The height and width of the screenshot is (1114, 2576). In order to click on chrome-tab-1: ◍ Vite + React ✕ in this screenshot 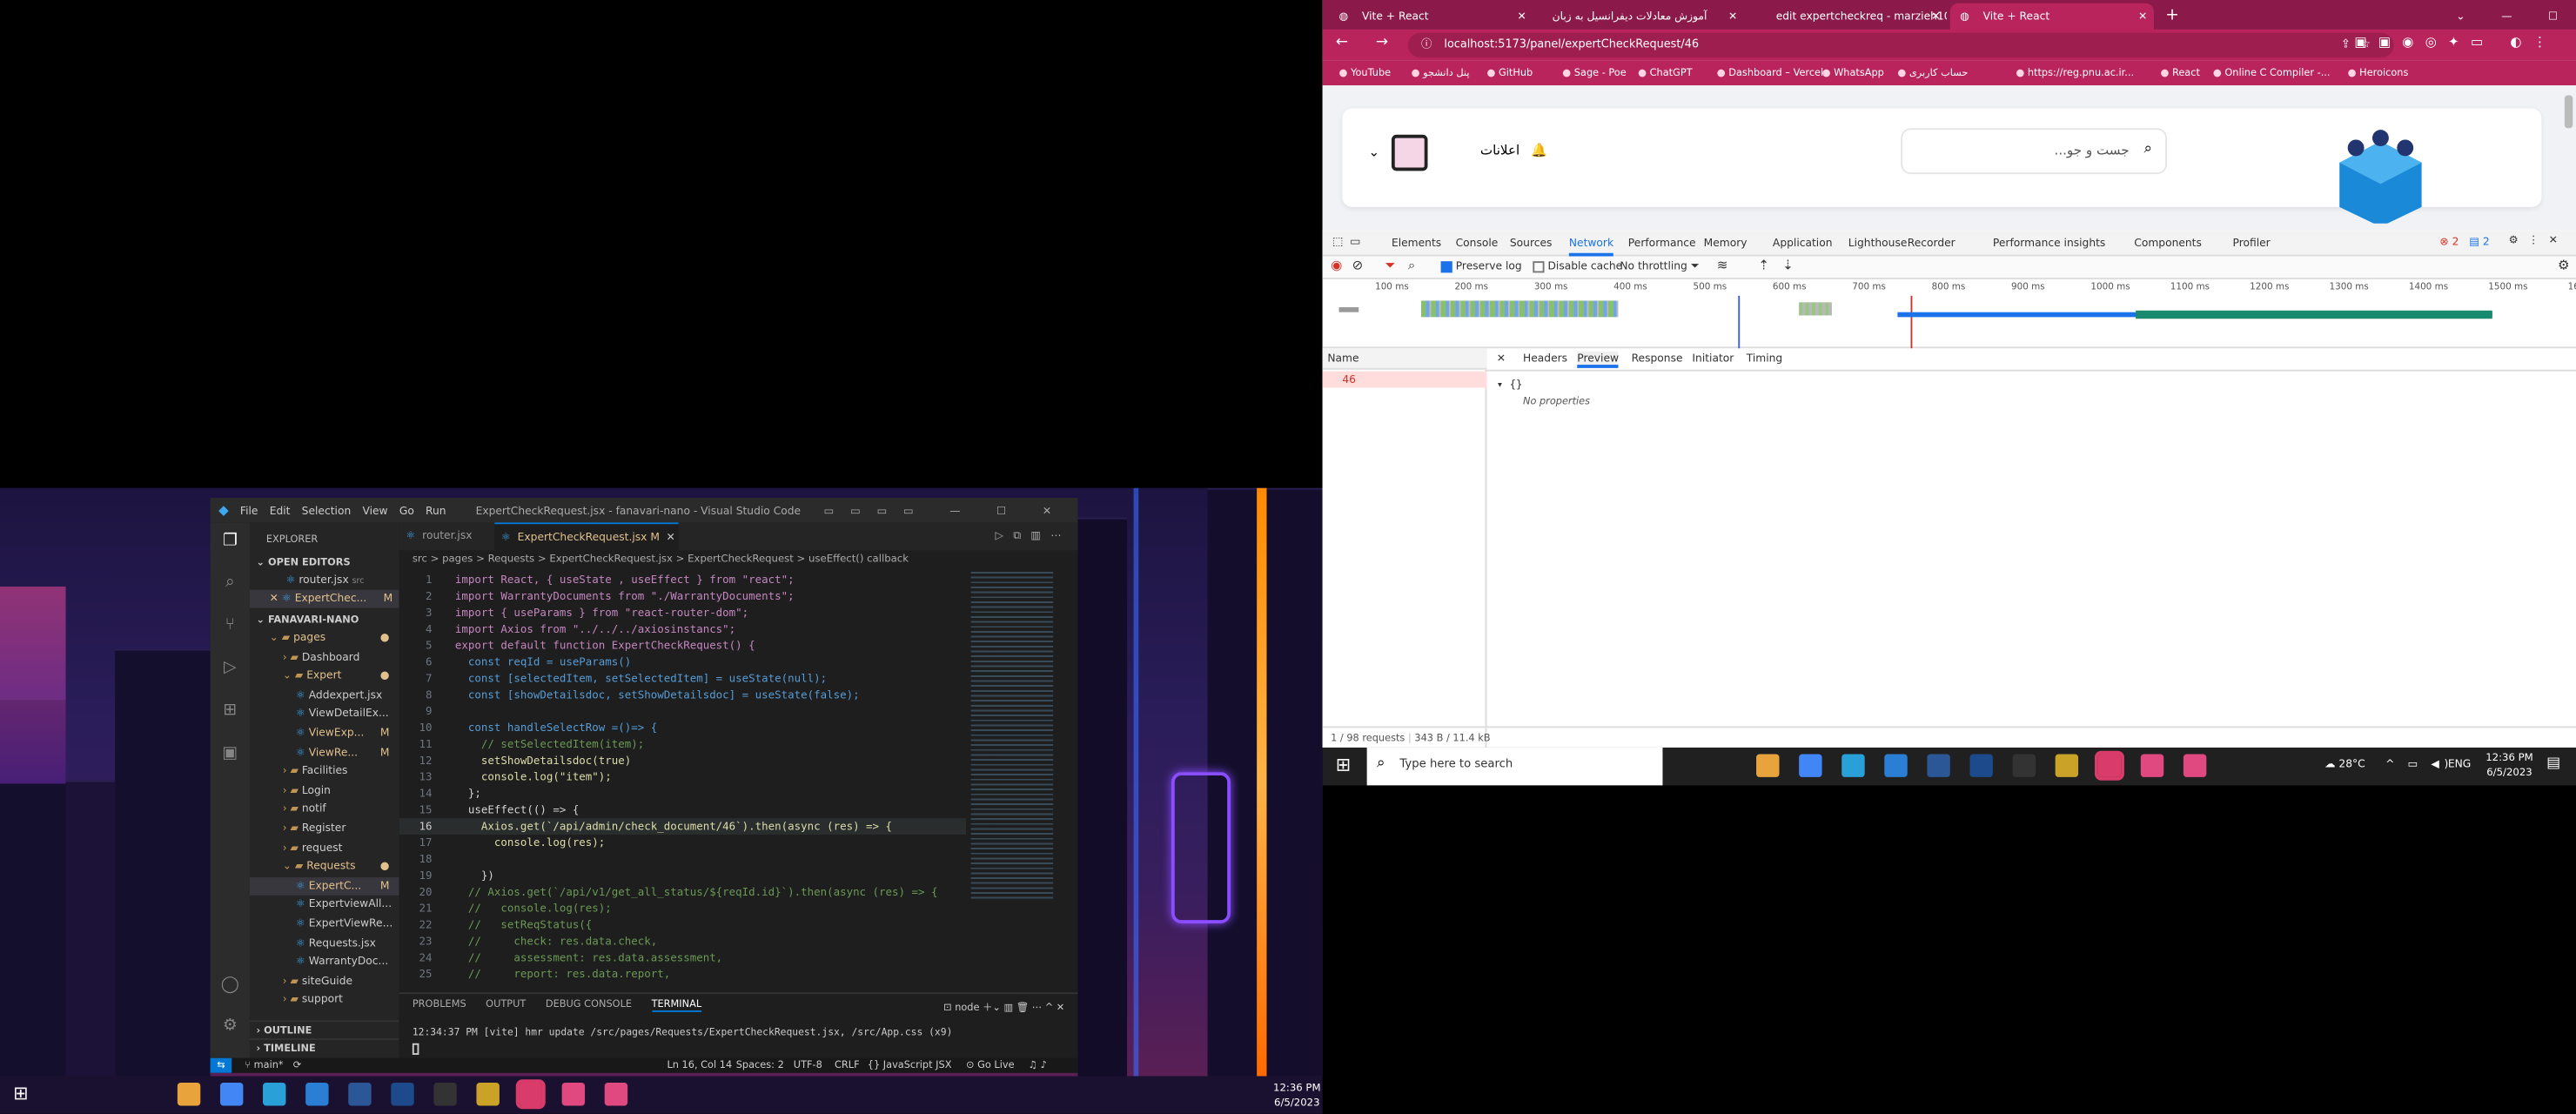, I will do `click(1431, 16)`.